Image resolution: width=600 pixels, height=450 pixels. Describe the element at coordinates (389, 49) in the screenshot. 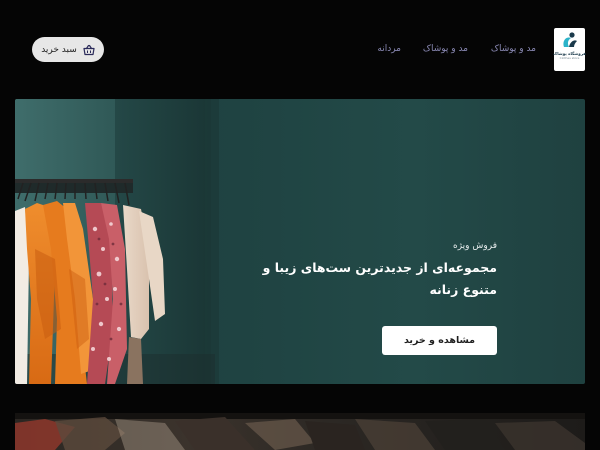

I see `nav-link-men: مردانه` at that location.